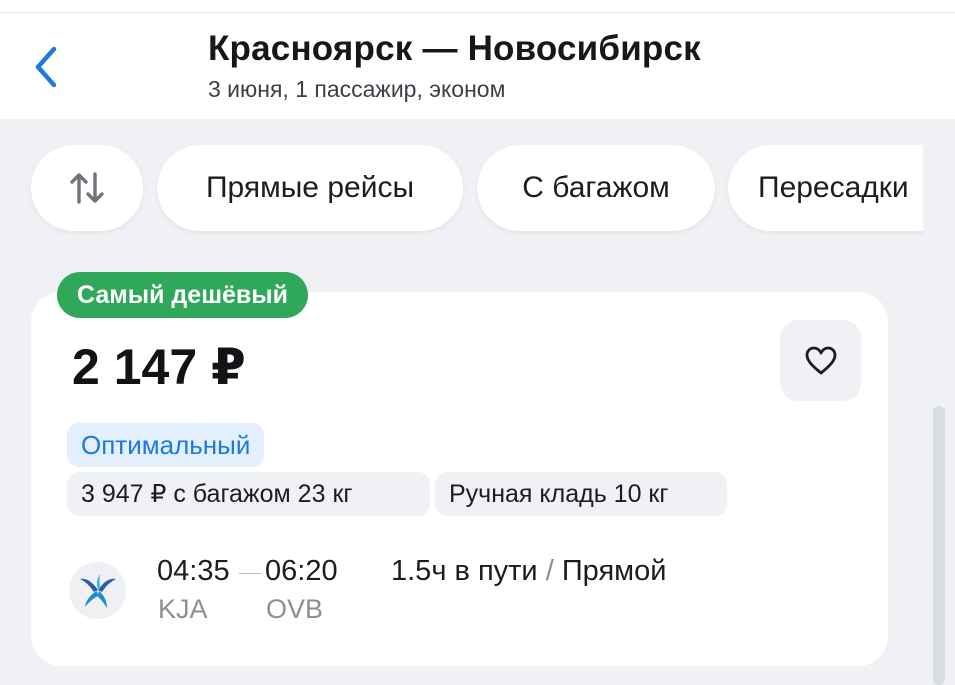 The height and width of the screenshot is (685, 955). What do you see at coordinates (454, 48) in the screenshot?
I see `page-title: Красноярск — Новосибирск` at bounding box center [454, 48].